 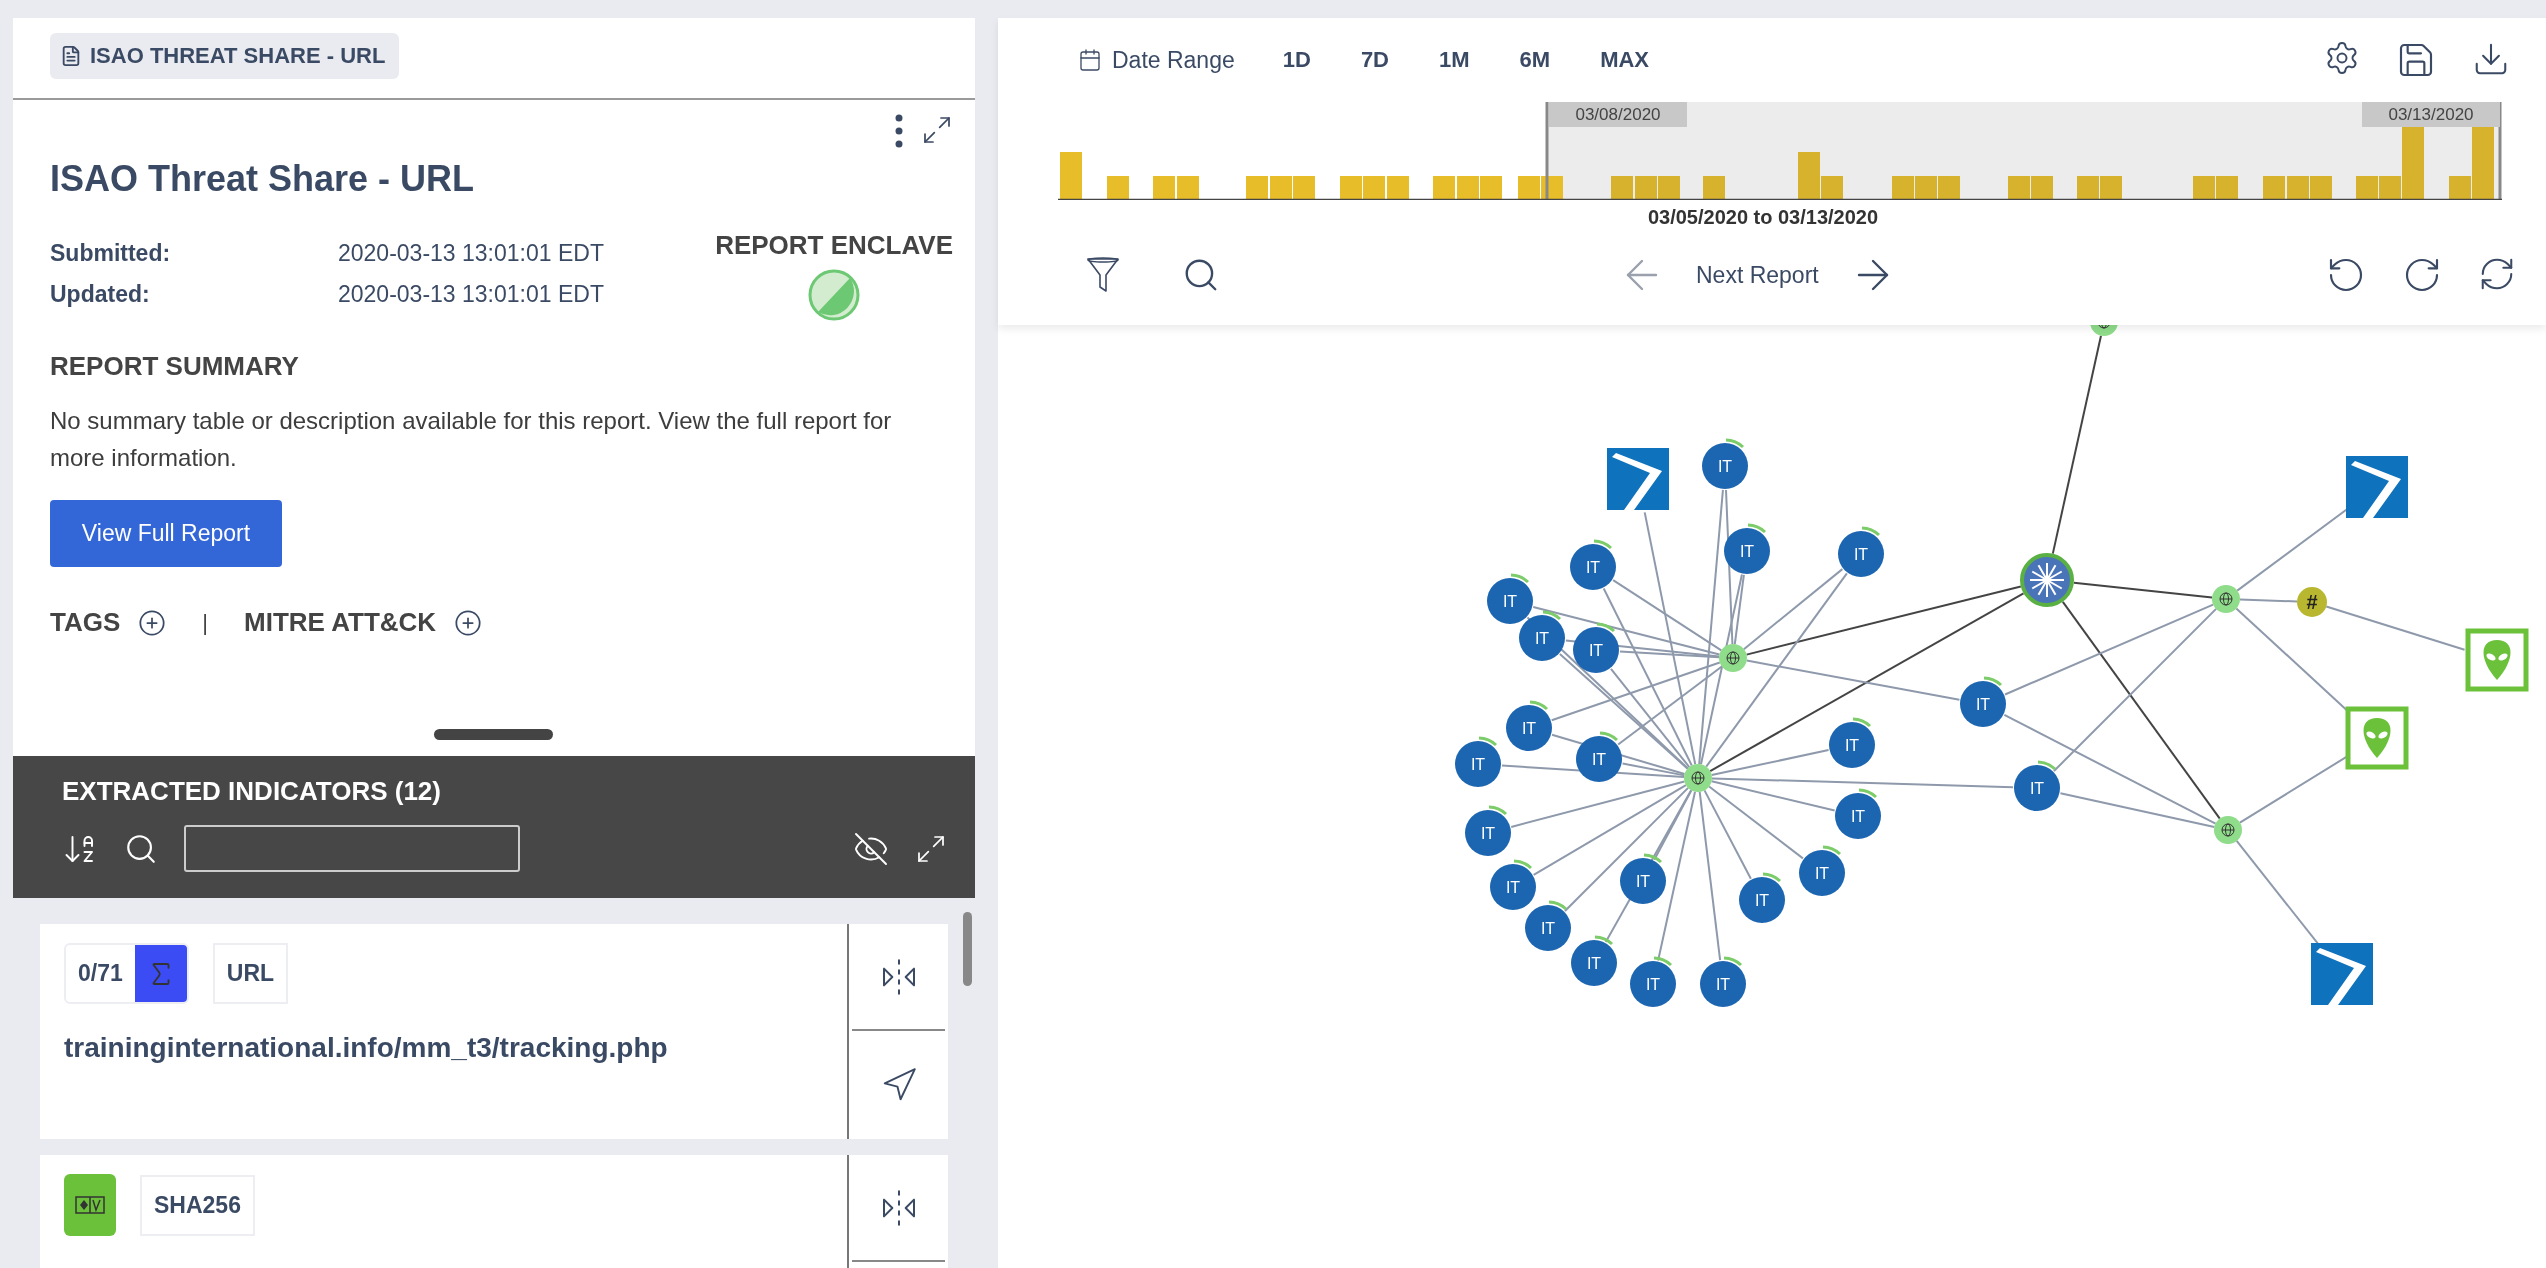 I want to click on enclave-status-icon, so click(x=834, y=295).